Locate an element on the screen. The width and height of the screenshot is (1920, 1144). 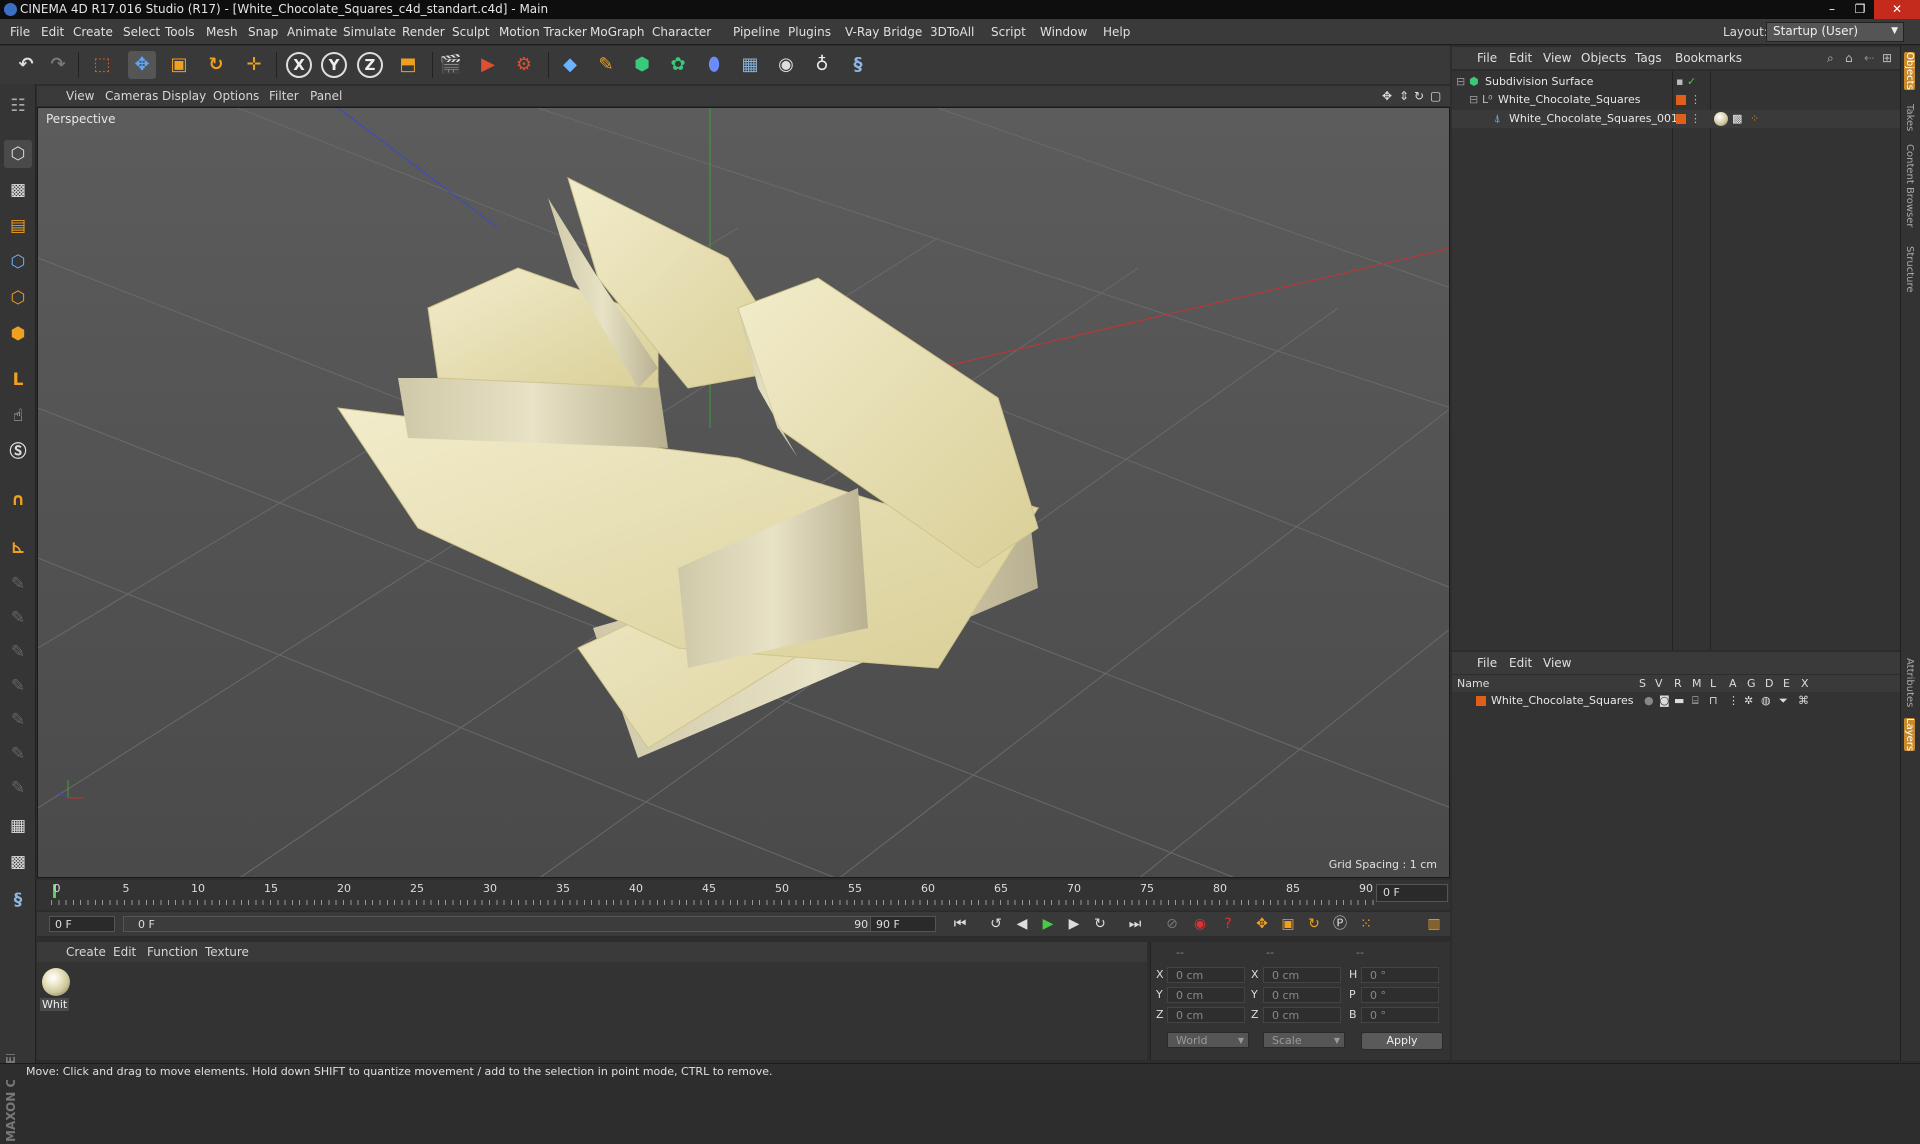
brush-tool-7-button: ✎ is located at coordinates (18, 788).